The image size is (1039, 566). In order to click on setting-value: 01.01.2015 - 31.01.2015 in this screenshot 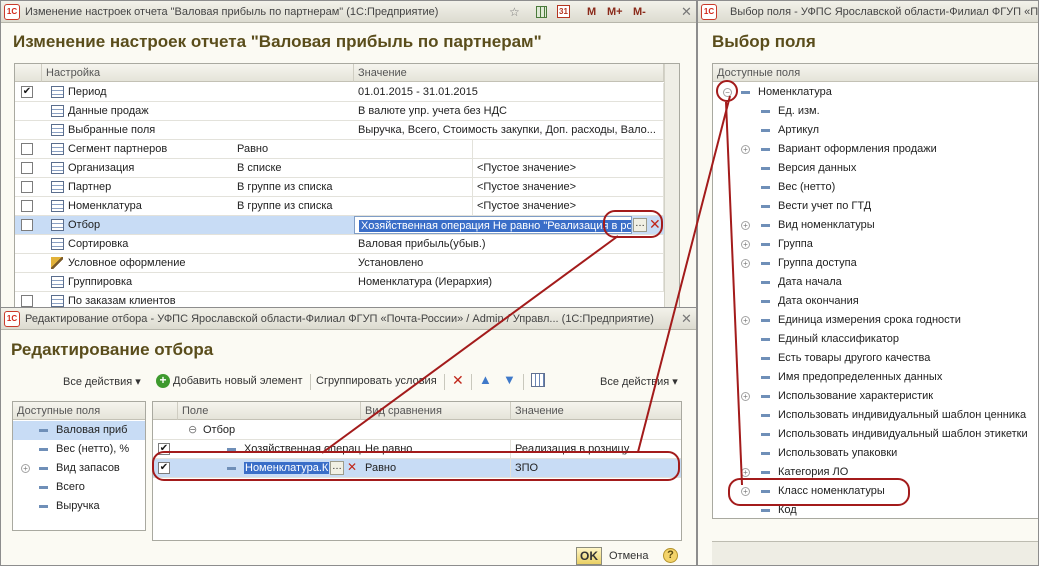, I will do `click(509, 92)`.